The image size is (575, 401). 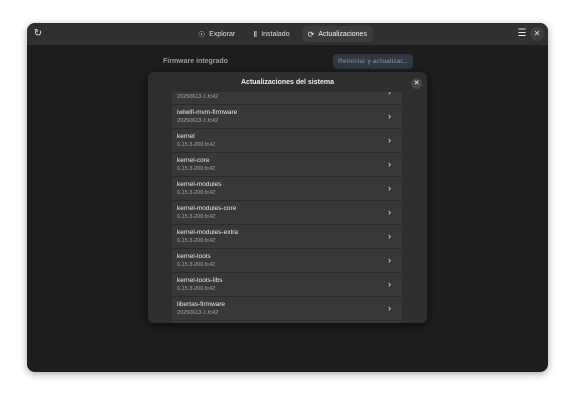 I want to click on compass-icon: ☉, so click(x=202, y=34).